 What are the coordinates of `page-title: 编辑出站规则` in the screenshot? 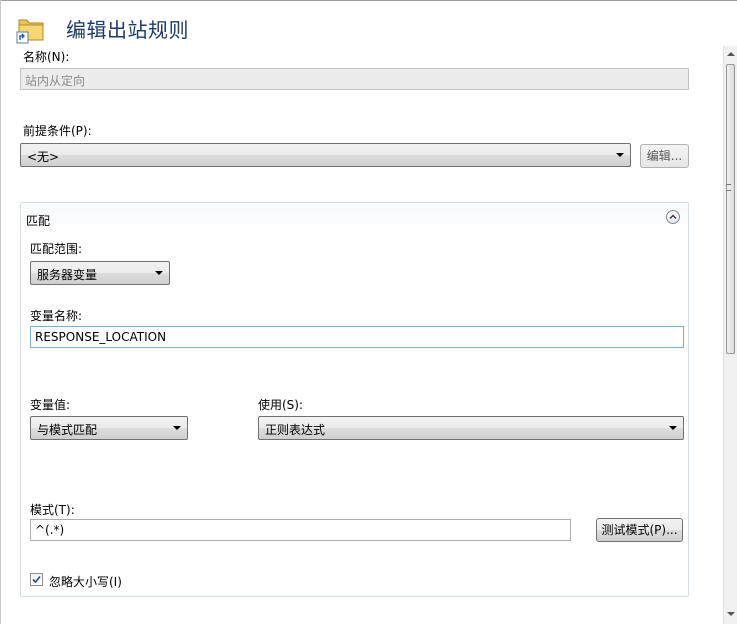 It's located at (127, 30).